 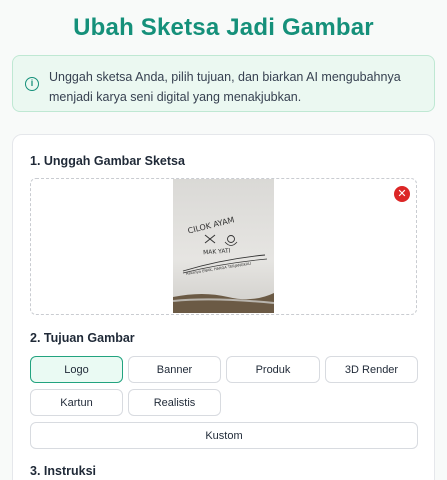 I want to click on purpose-option-3d-render: 3D Render, so click(x=371, y=369).